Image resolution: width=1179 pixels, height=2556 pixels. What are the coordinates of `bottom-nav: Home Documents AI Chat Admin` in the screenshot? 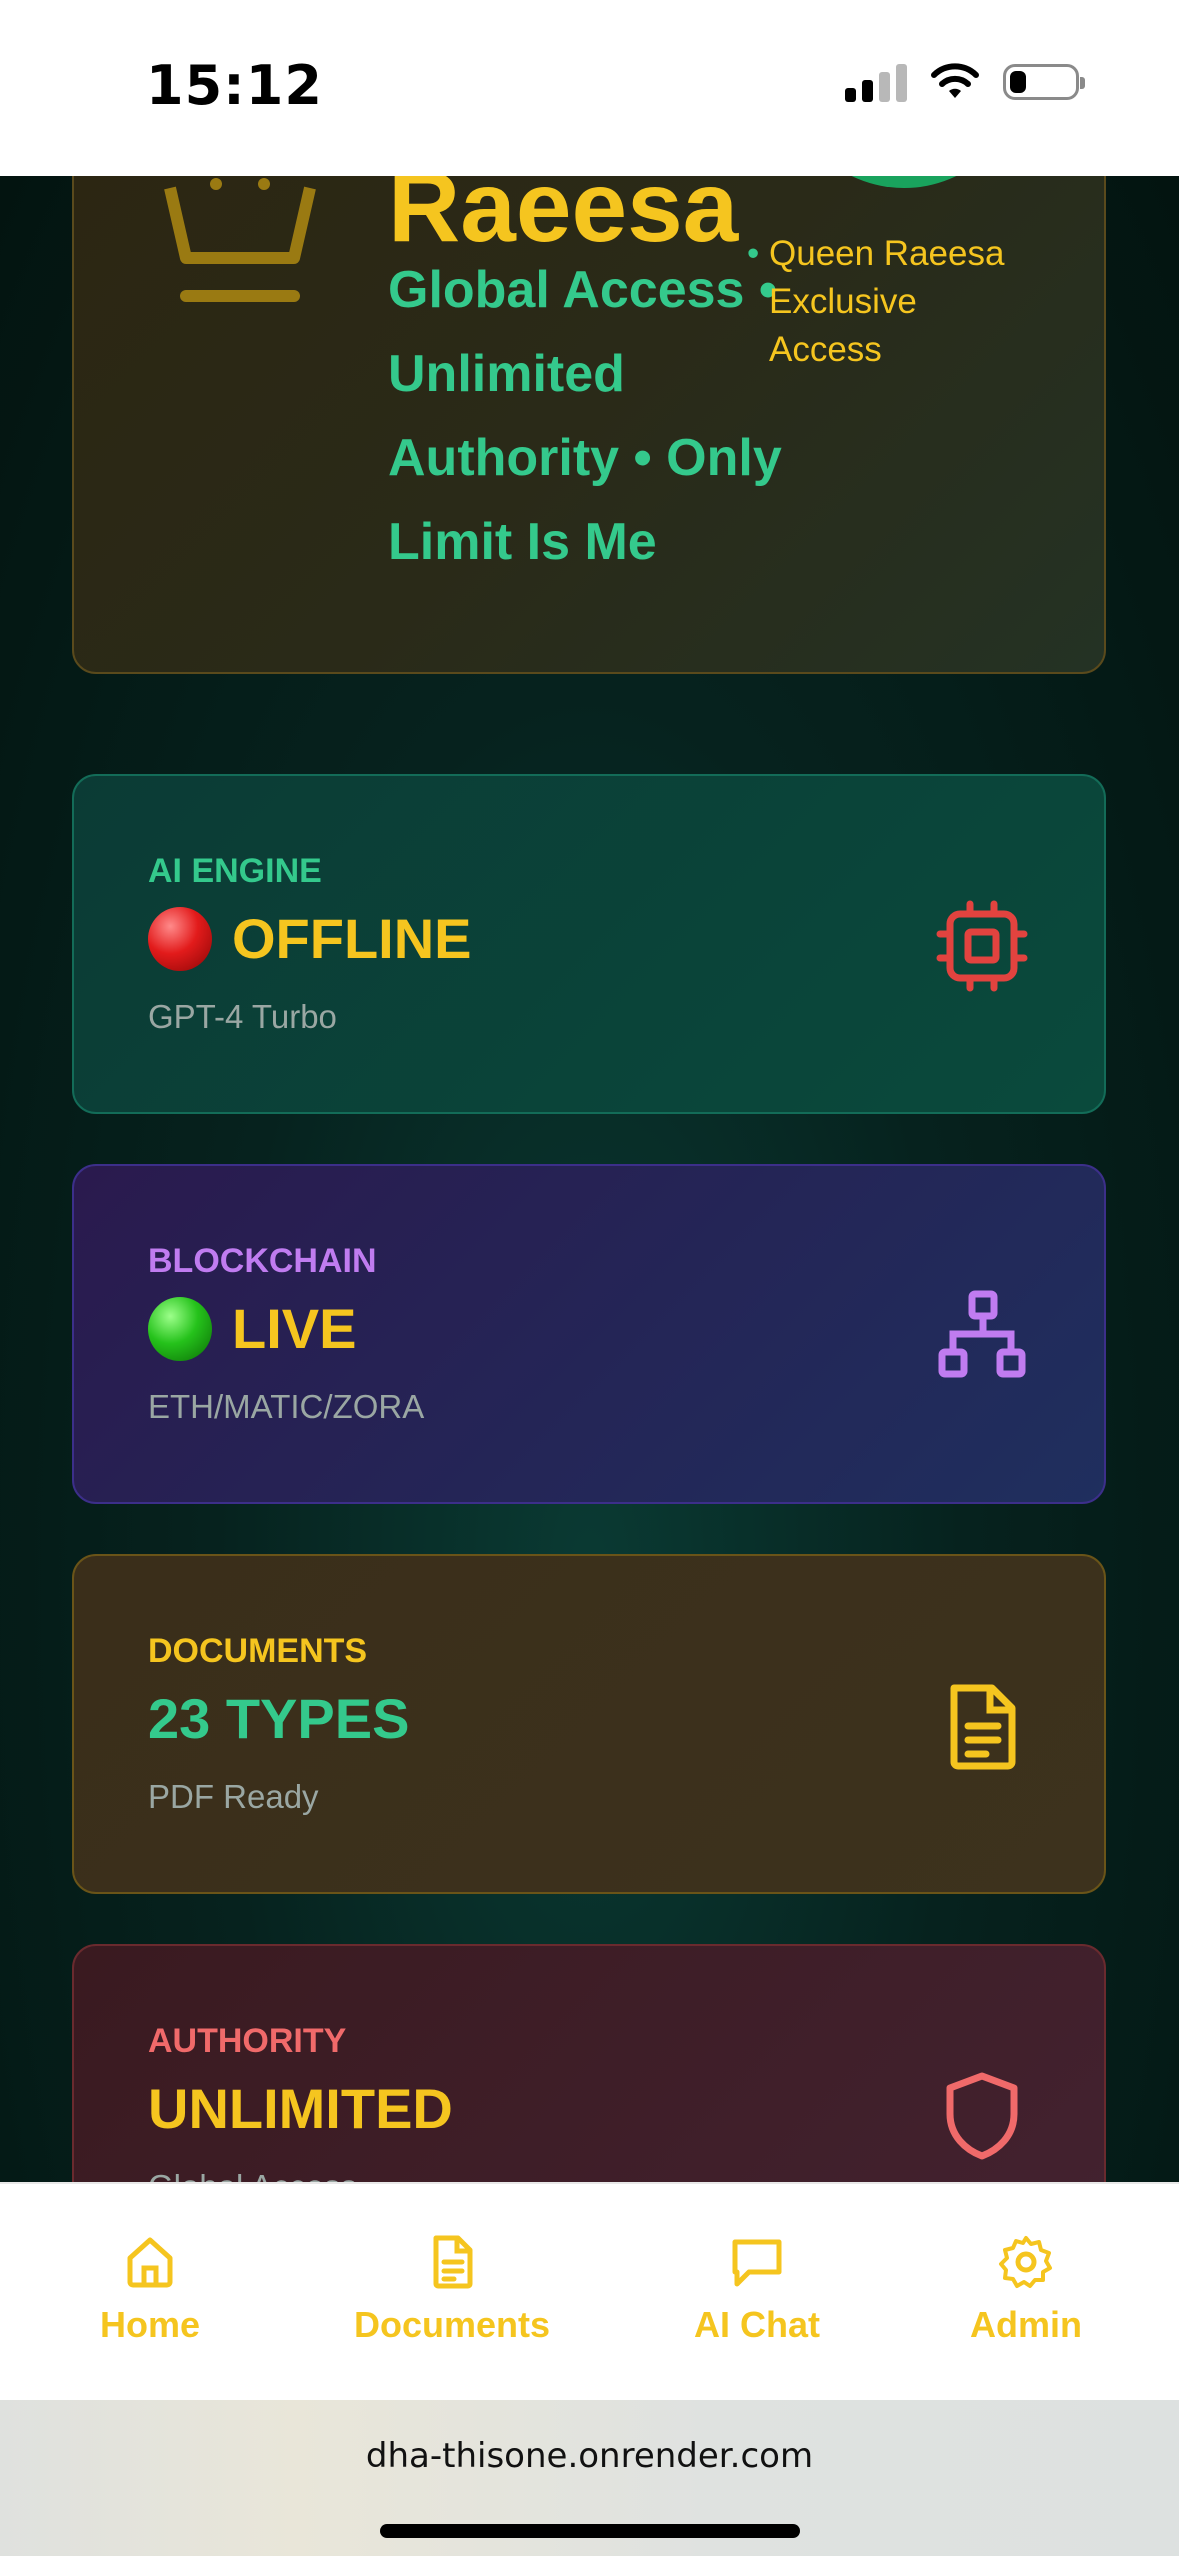 It's located at (589, 2292).